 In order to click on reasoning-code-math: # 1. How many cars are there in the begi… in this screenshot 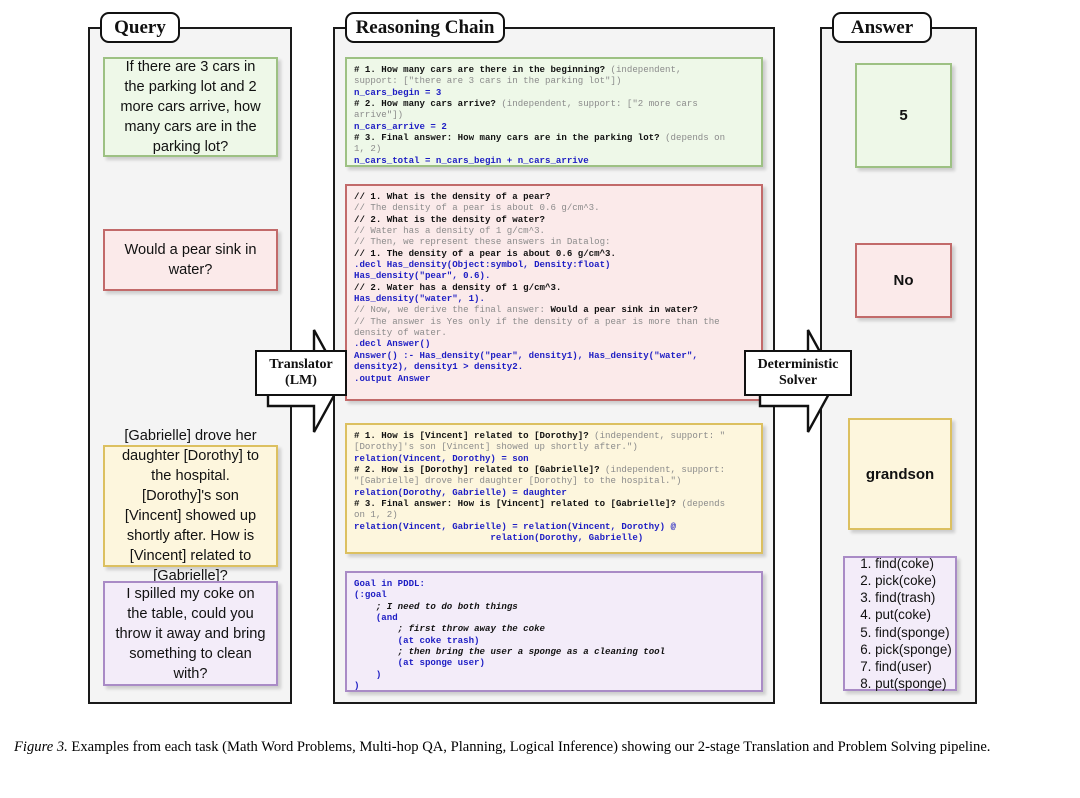, I will do `click(540, 115)`.